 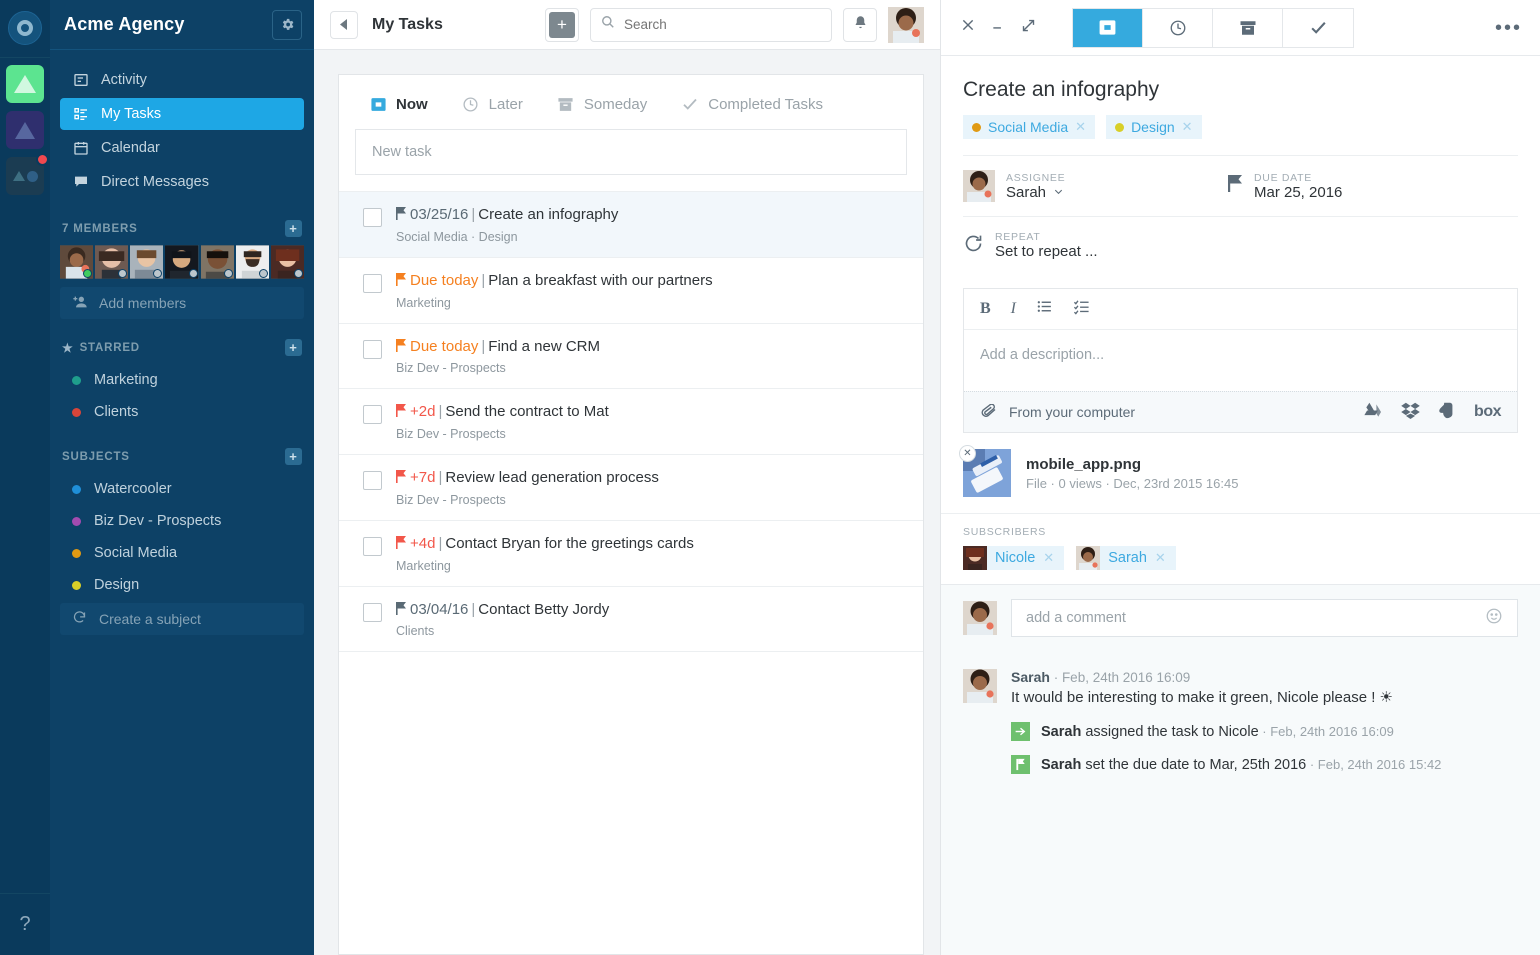 I want to click on add-subject-plus-icon: +, so click(x=293, y=456).